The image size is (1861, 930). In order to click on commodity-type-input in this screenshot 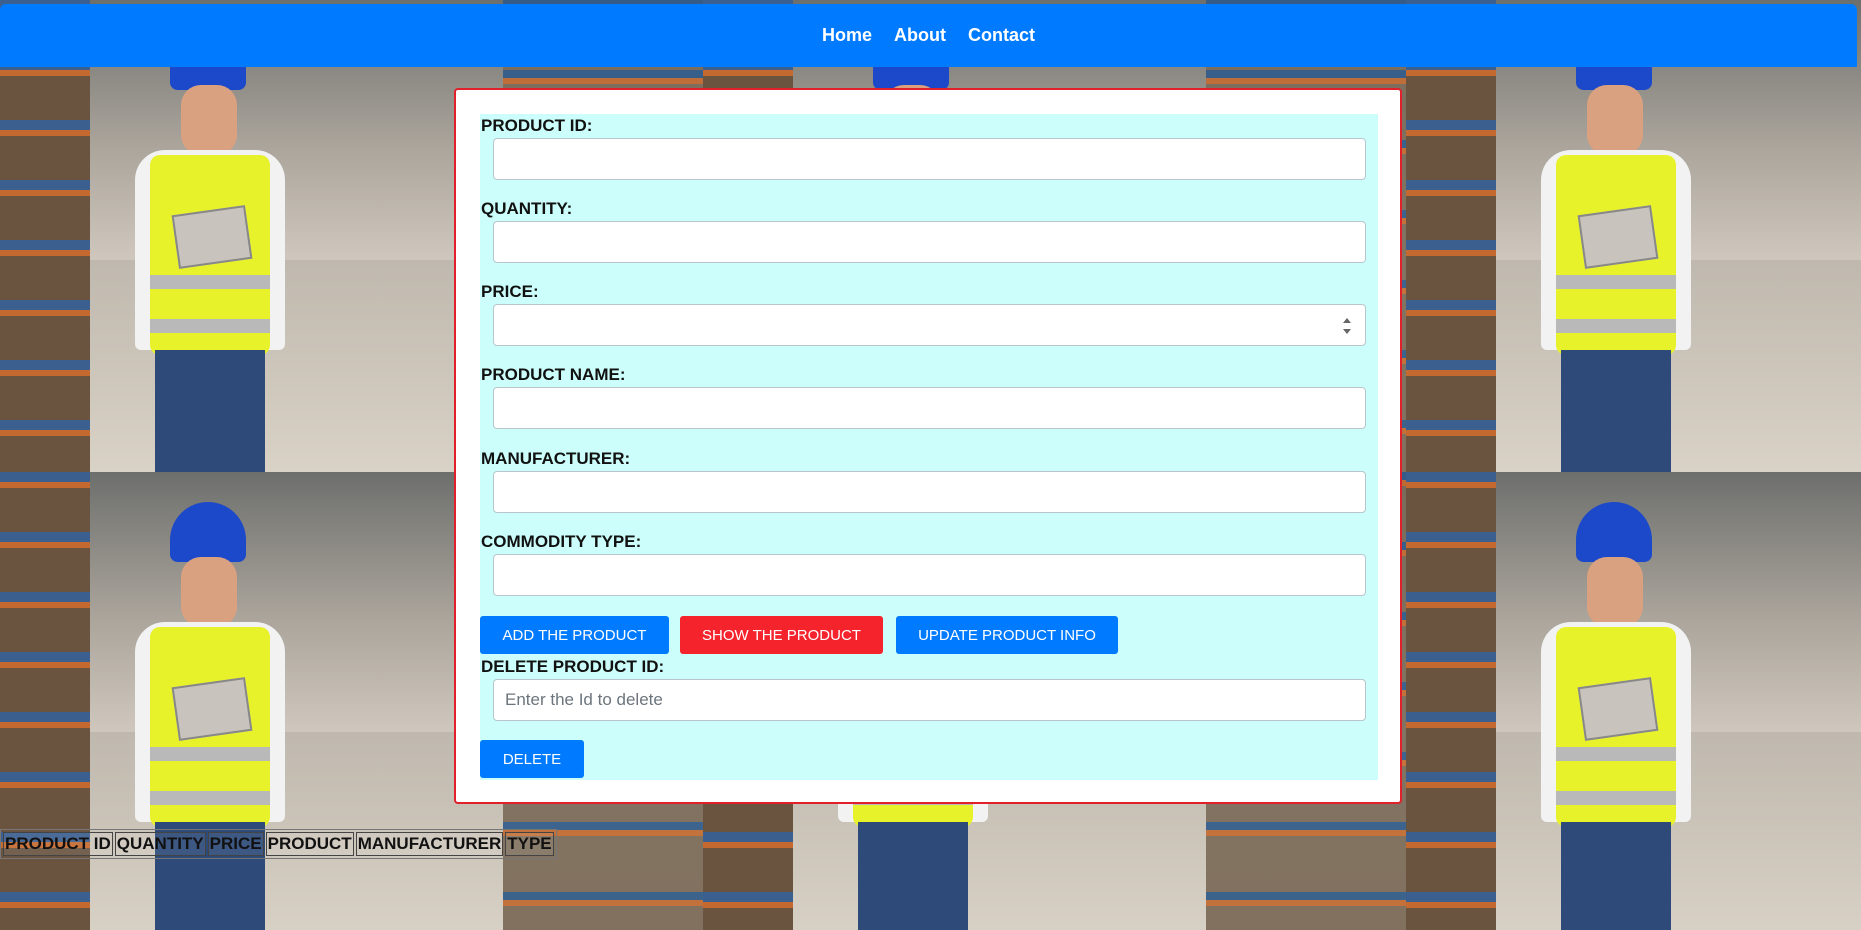, I will do `click(929, 575)`.